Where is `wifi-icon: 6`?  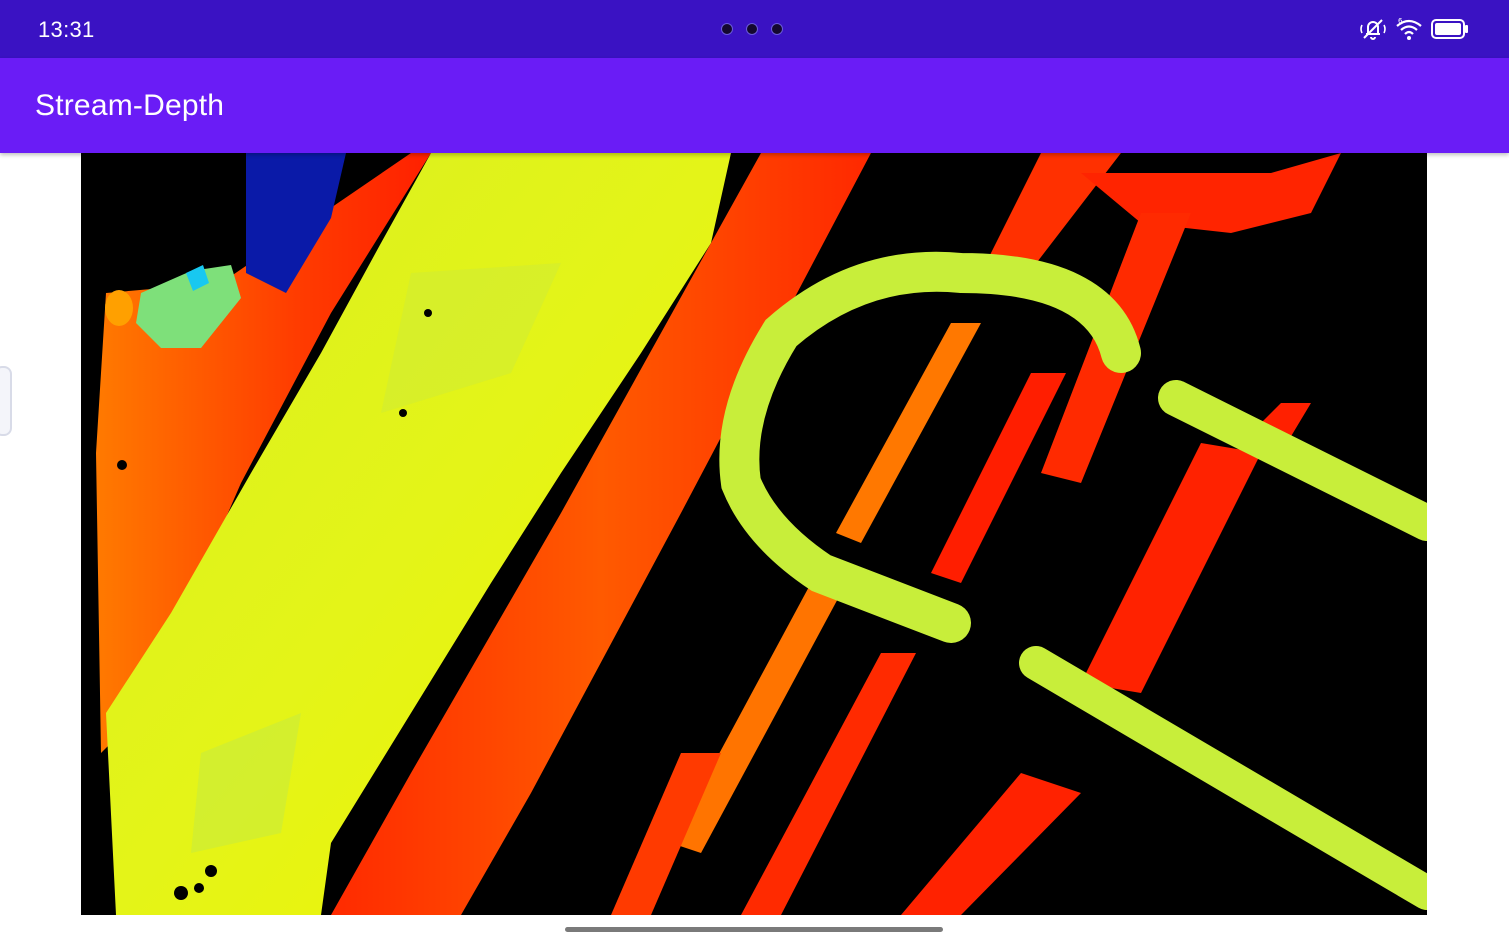 wifi-icon: 6 is located at coordinates (1409, 31).